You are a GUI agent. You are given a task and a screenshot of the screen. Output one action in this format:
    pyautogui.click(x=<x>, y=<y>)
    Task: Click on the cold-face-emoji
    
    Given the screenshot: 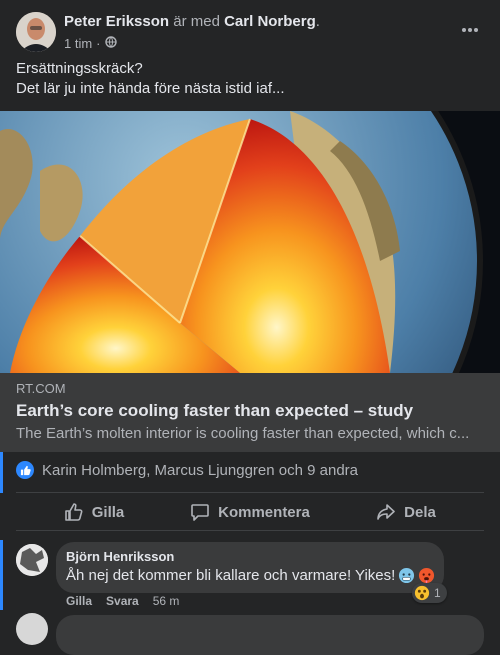 What is the action you would take?
    pyautogui.click(x=406, y=575)
    